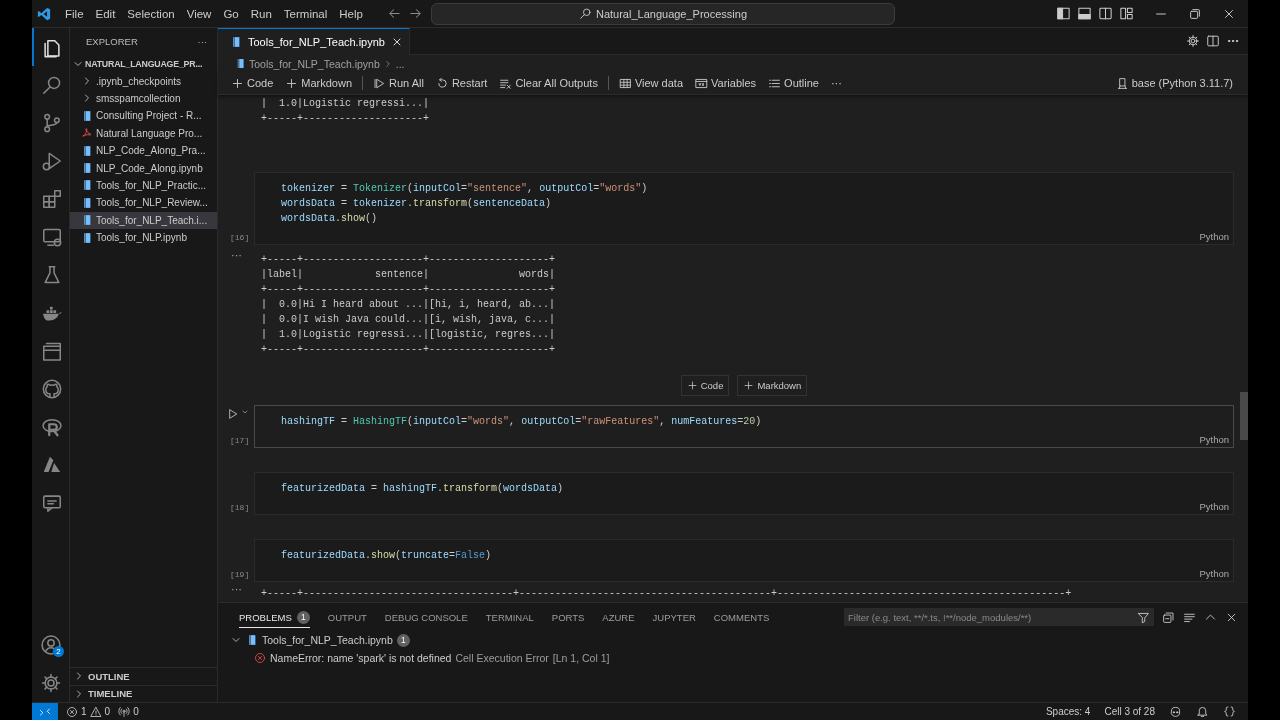 The width and height of the screenshot is (1280, 720). I want to click on restore-icon, so click(1195, 13).